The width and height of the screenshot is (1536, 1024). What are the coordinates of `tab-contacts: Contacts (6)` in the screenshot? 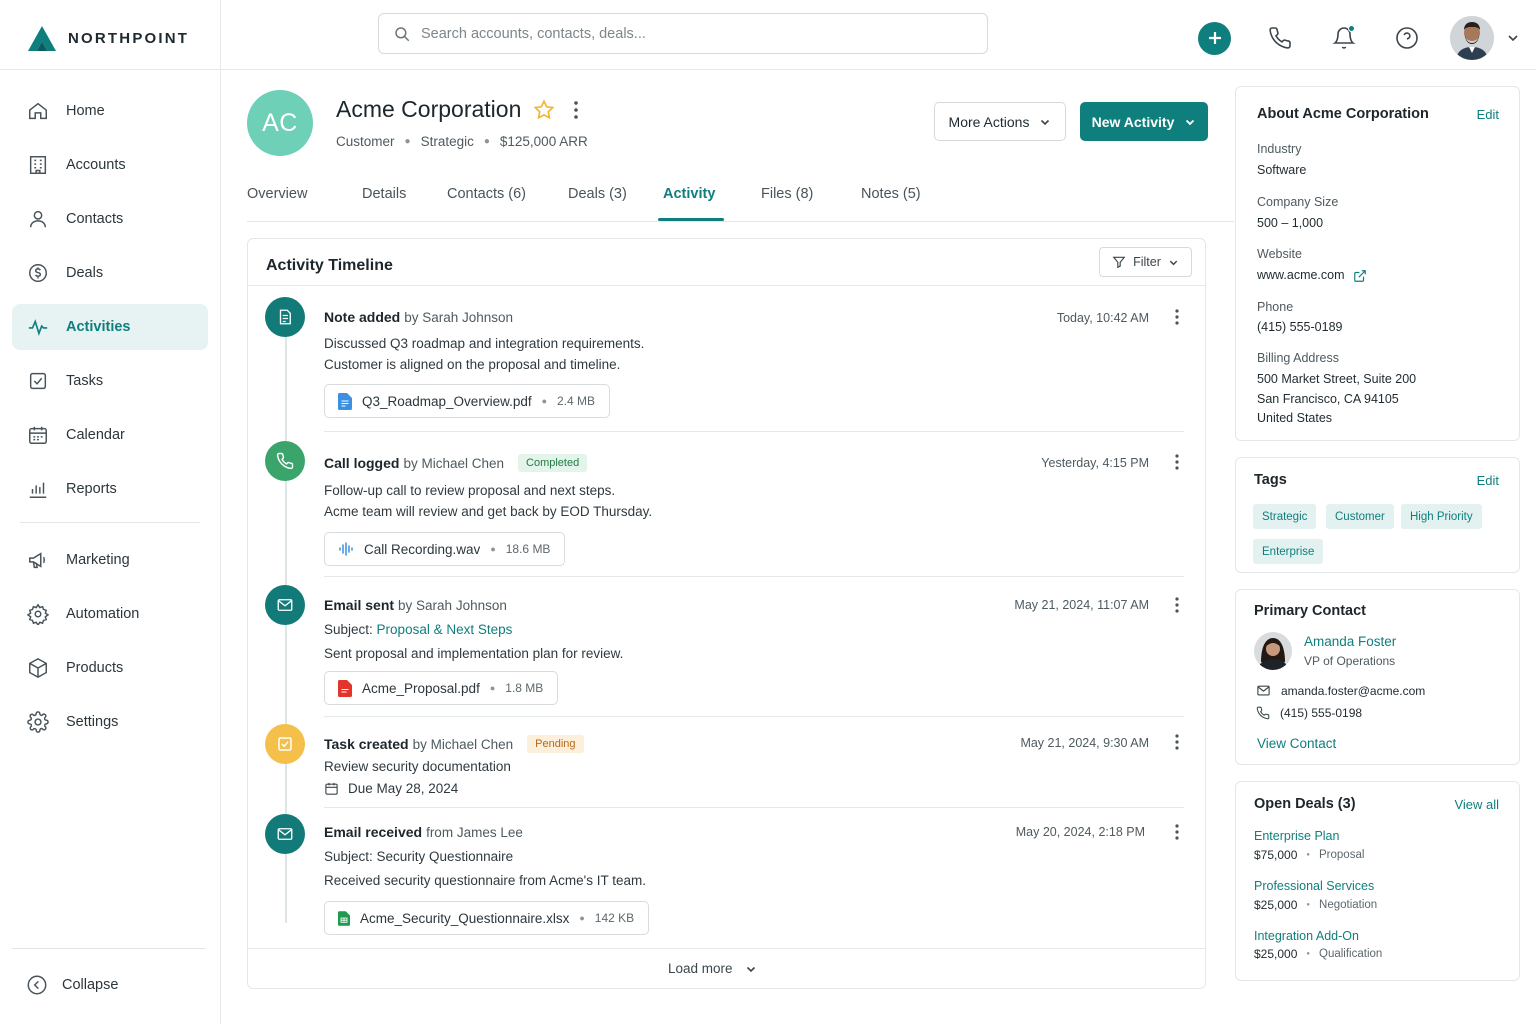 It's located at (486, 194).